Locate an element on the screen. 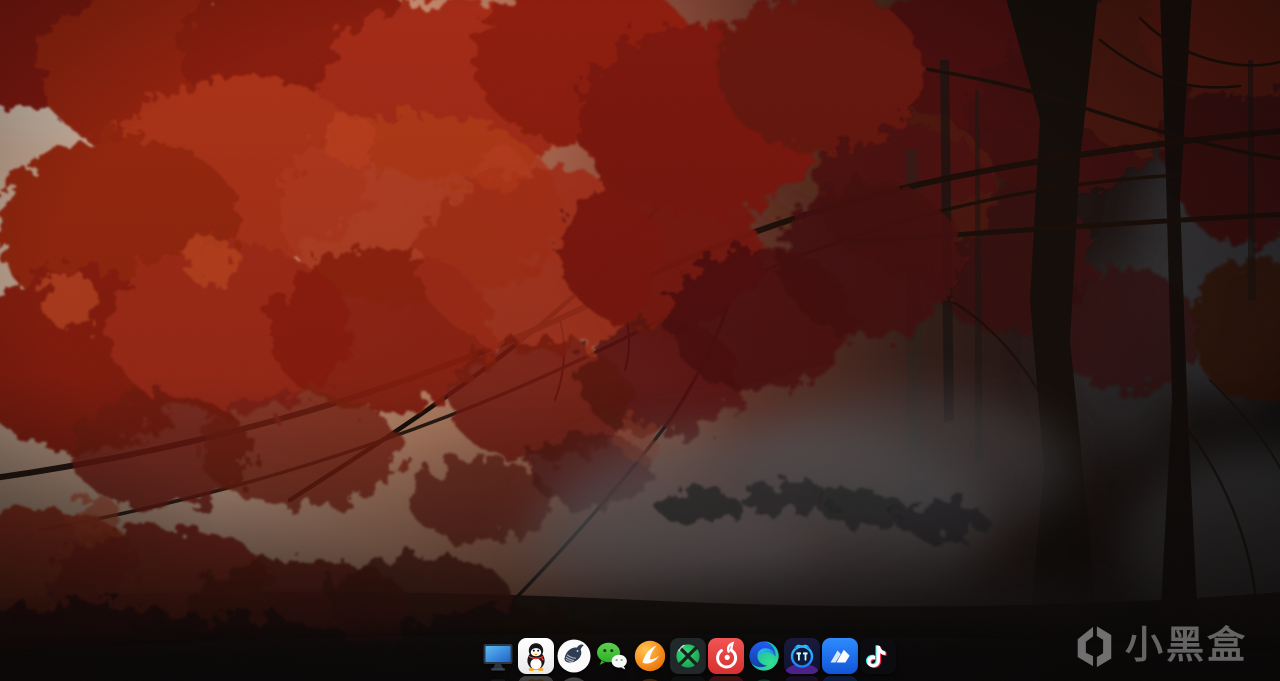  dock-item-netease-music is located at coordinates (726, 656).